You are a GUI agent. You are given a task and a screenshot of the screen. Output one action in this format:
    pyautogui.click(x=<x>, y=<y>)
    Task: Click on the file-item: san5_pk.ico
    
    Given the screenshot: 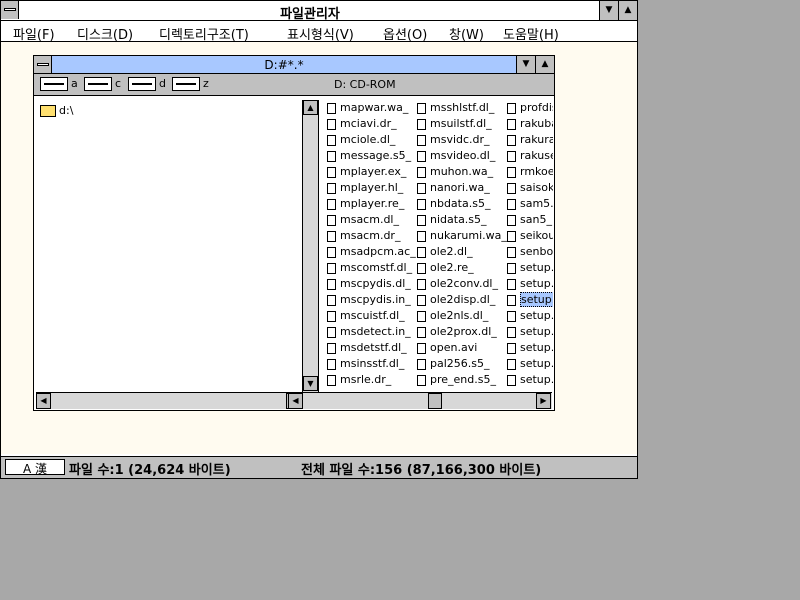 What is the action you would take?
    pyautogui.click(x=530, y=220)
    